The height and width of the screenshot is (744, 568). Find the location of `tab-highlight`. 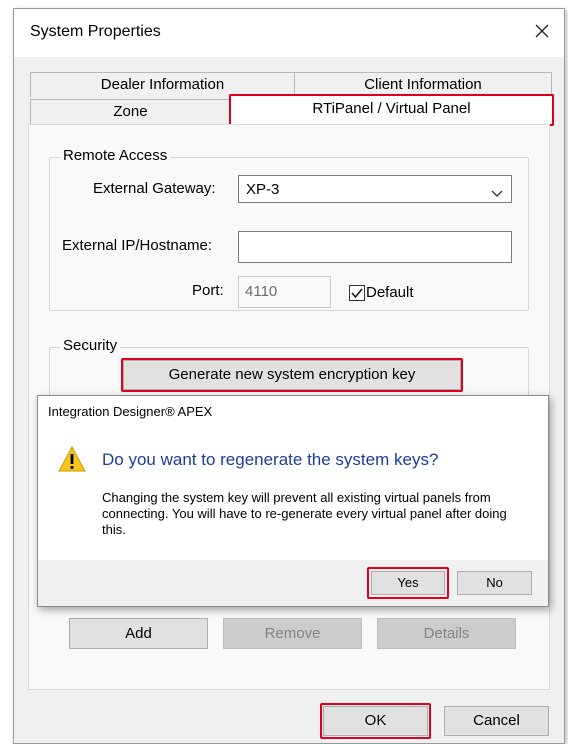

tab-highlight is located at coordinates (391, 110).